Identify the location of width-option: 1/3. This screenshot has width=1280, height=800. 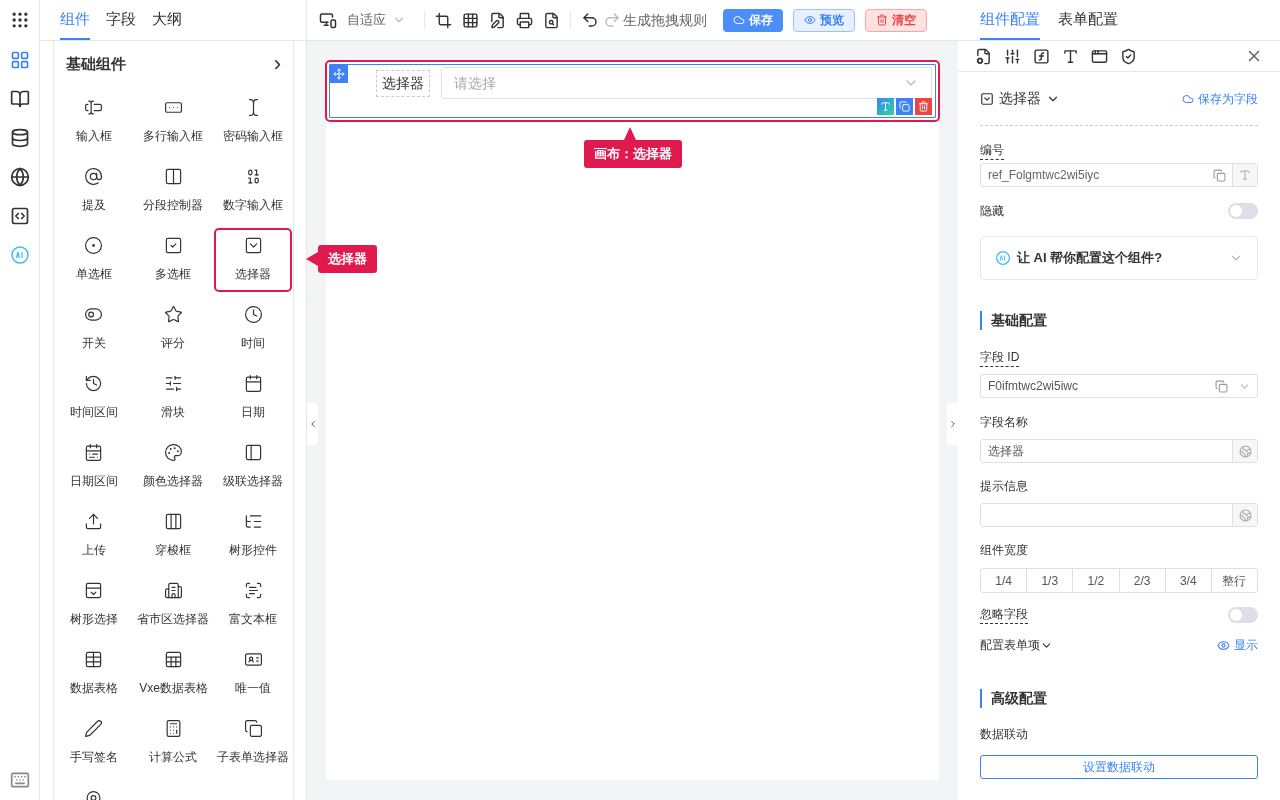
(1050, 580).